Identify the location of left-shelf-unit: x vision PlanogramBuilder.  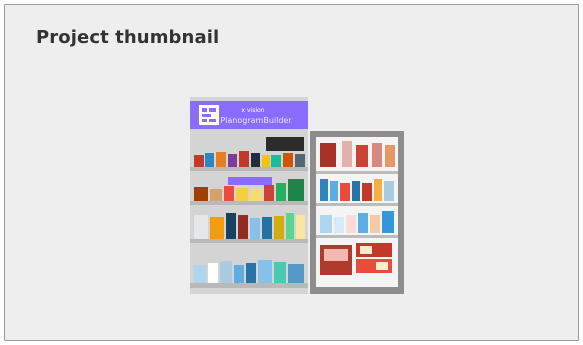
(249, 195).